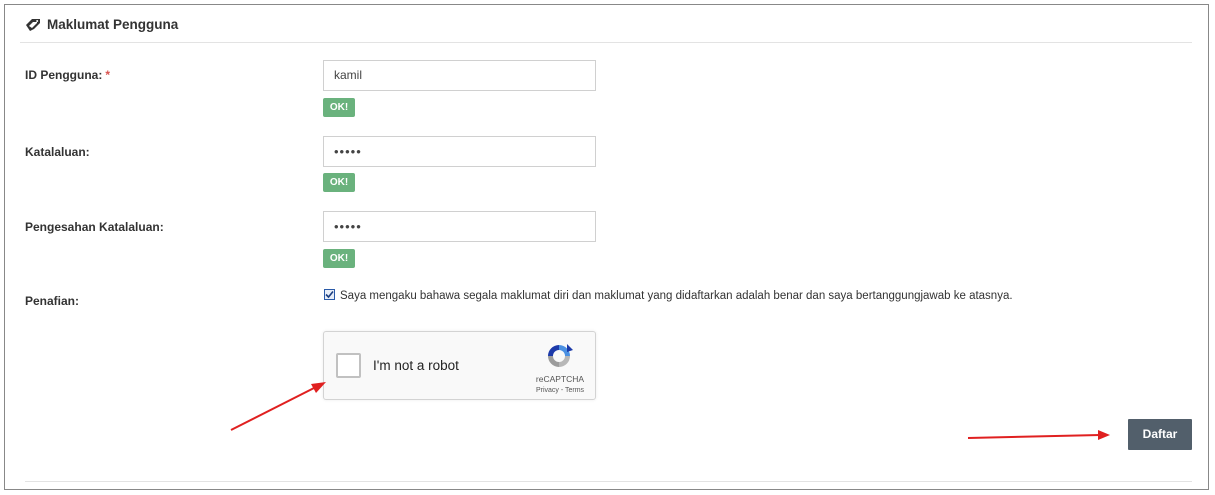 The height and width of the screenshot is (495, 1215). I want to click on ticket-tag-icon, so click(33, 25).